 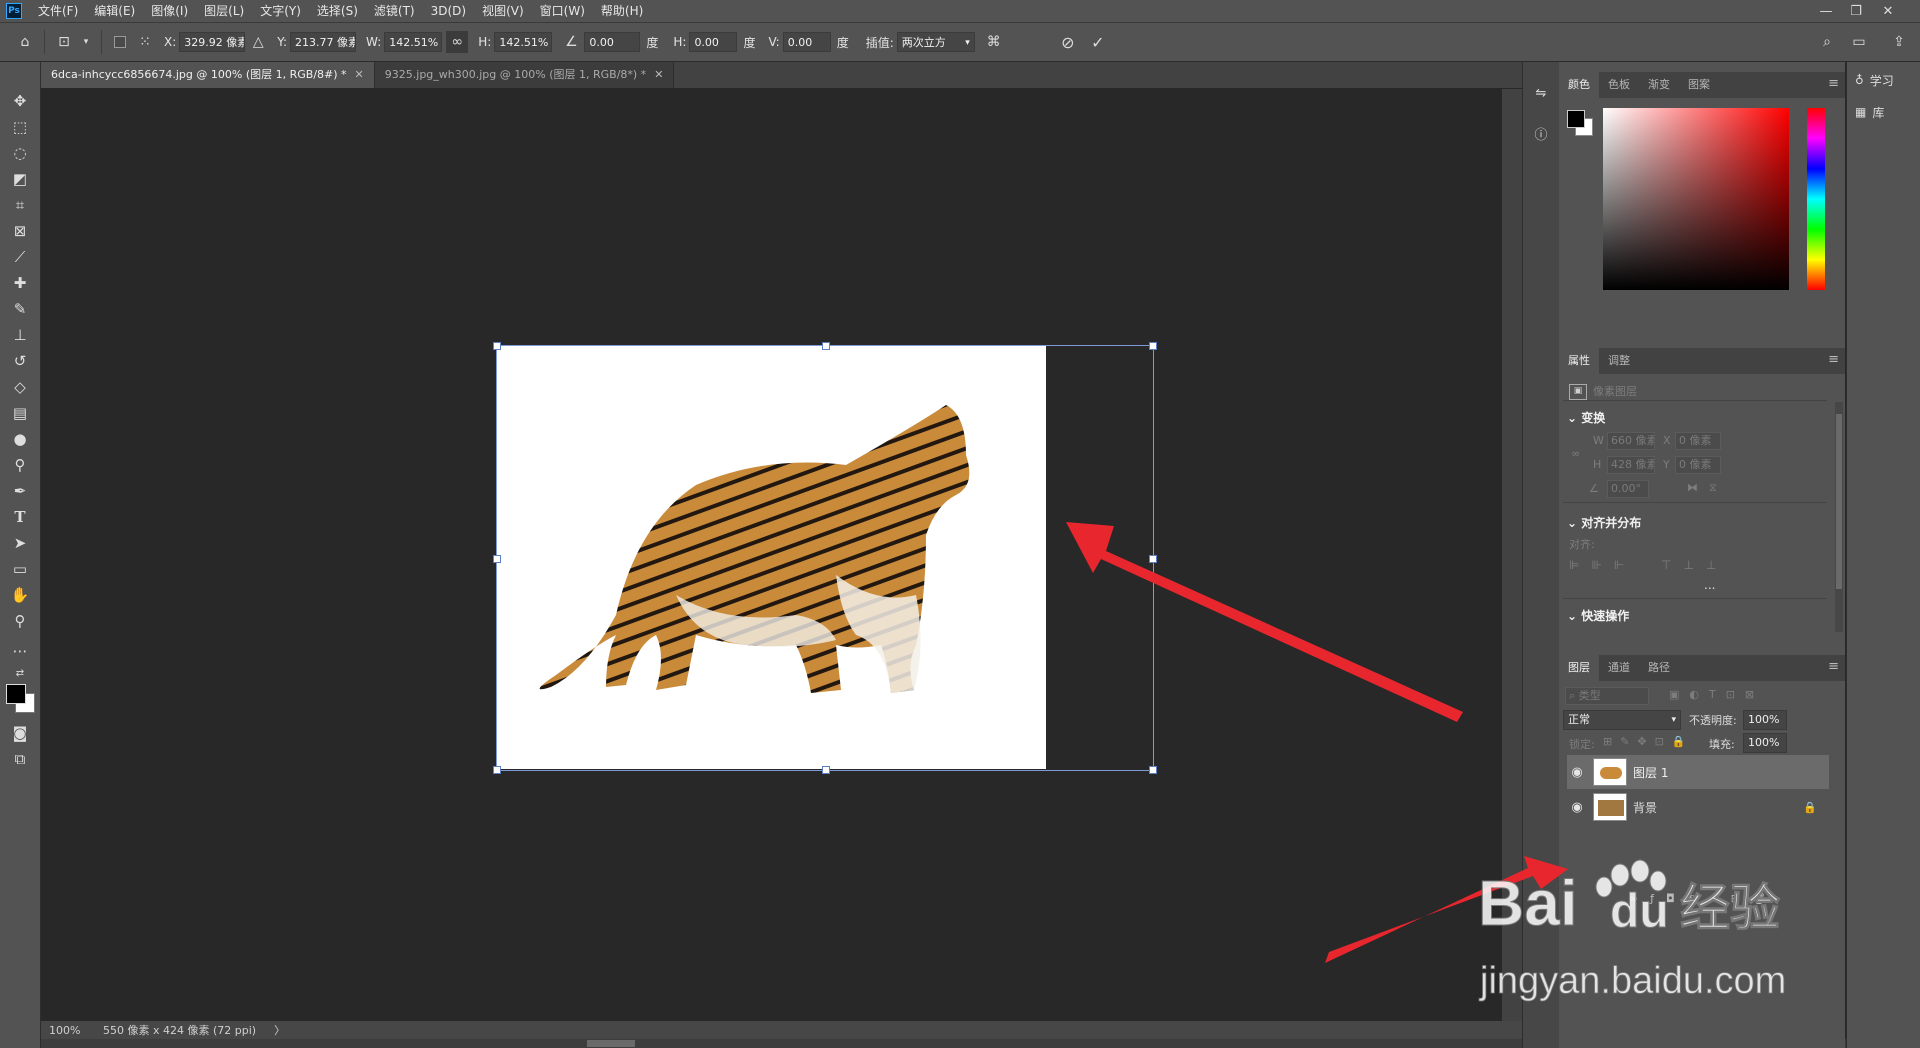 I want to click on red-arrow-layers, so click(x=1446, y=909).